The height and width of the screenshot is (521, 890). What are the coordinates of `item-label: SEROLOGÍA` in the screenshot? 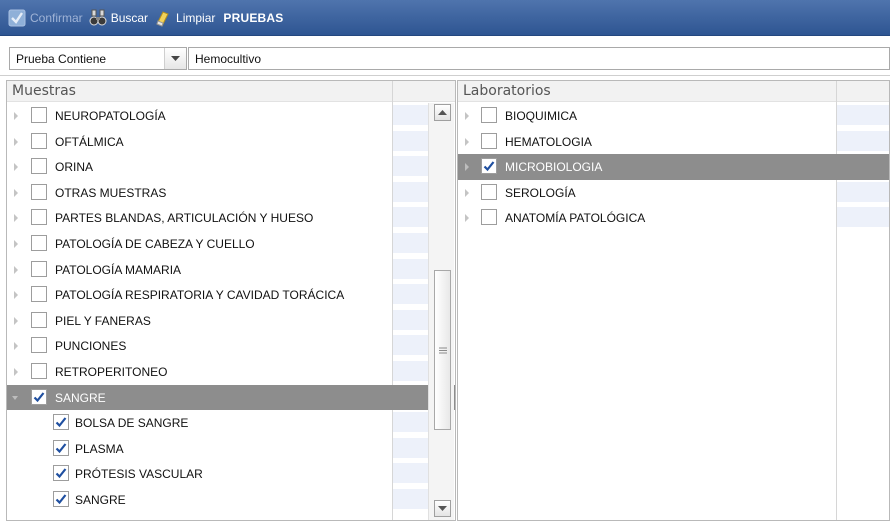 It's located at (540, 192).